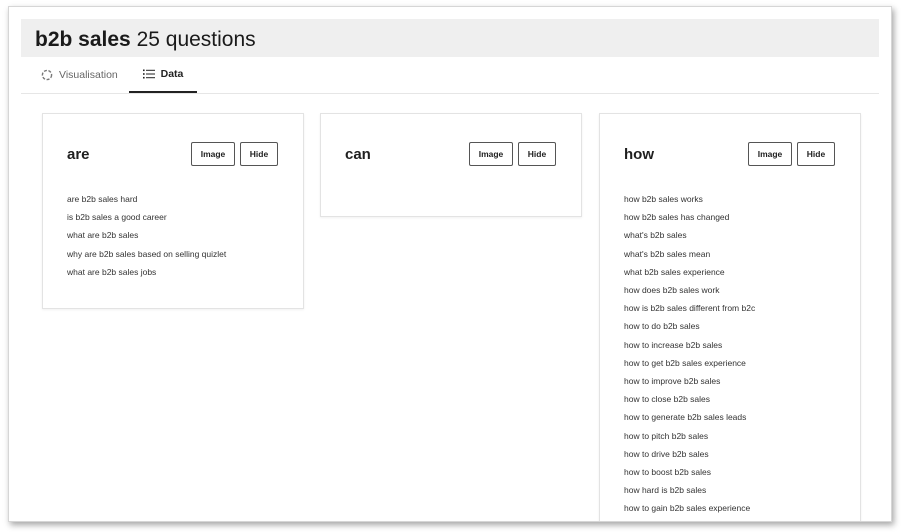 The height and width of the screenshot is (532, 901). Describe the element at coordinates (689, 472) in the screenshot. I see `list-item: how to boost b2b sales` at that location.